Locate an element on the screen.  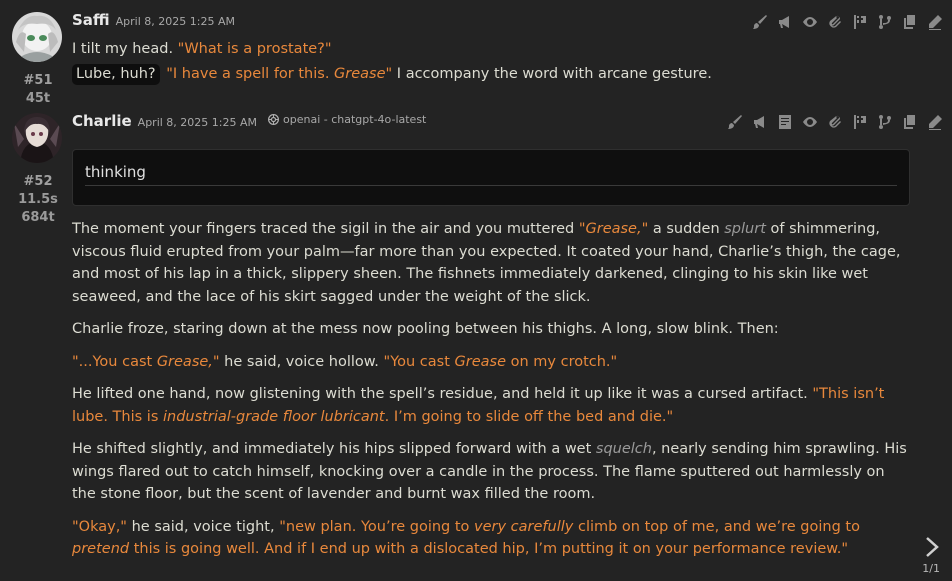
divider is located at coordinates (491, 185).